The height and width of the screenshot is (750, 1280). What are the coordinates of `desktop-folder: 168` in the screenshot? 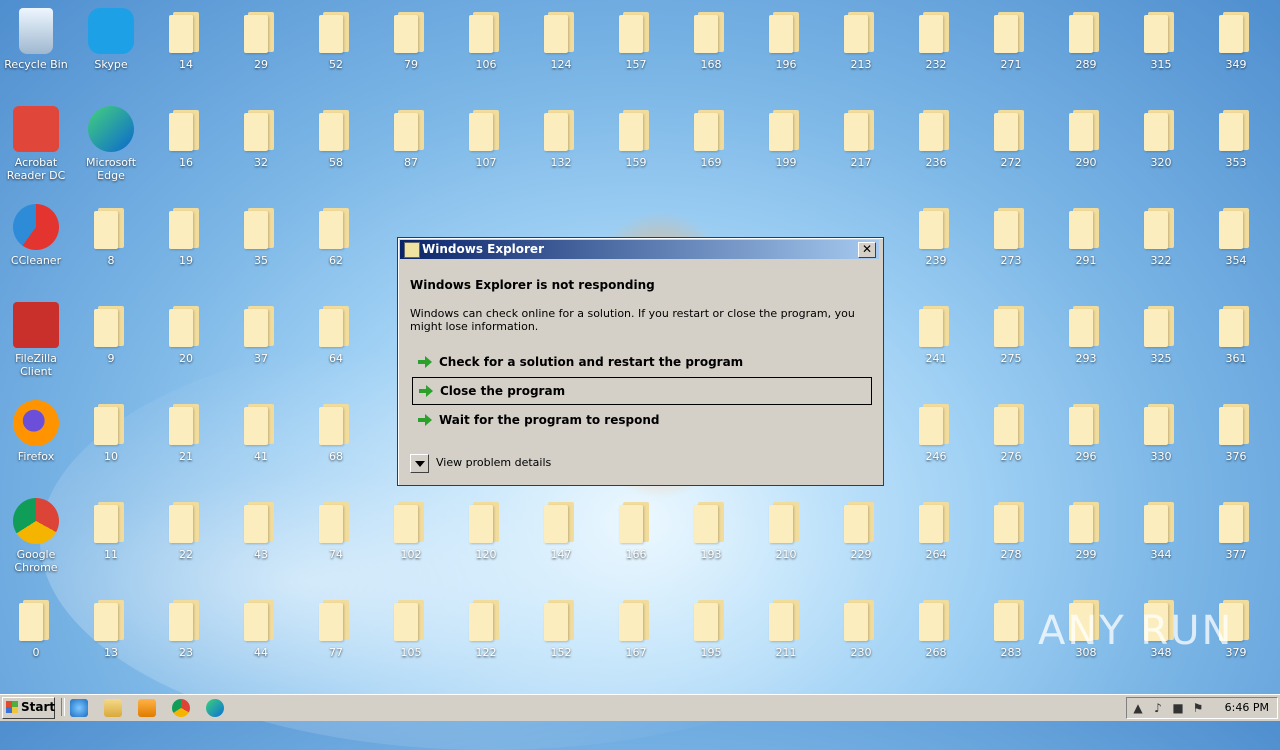 It's located at (711, 52).